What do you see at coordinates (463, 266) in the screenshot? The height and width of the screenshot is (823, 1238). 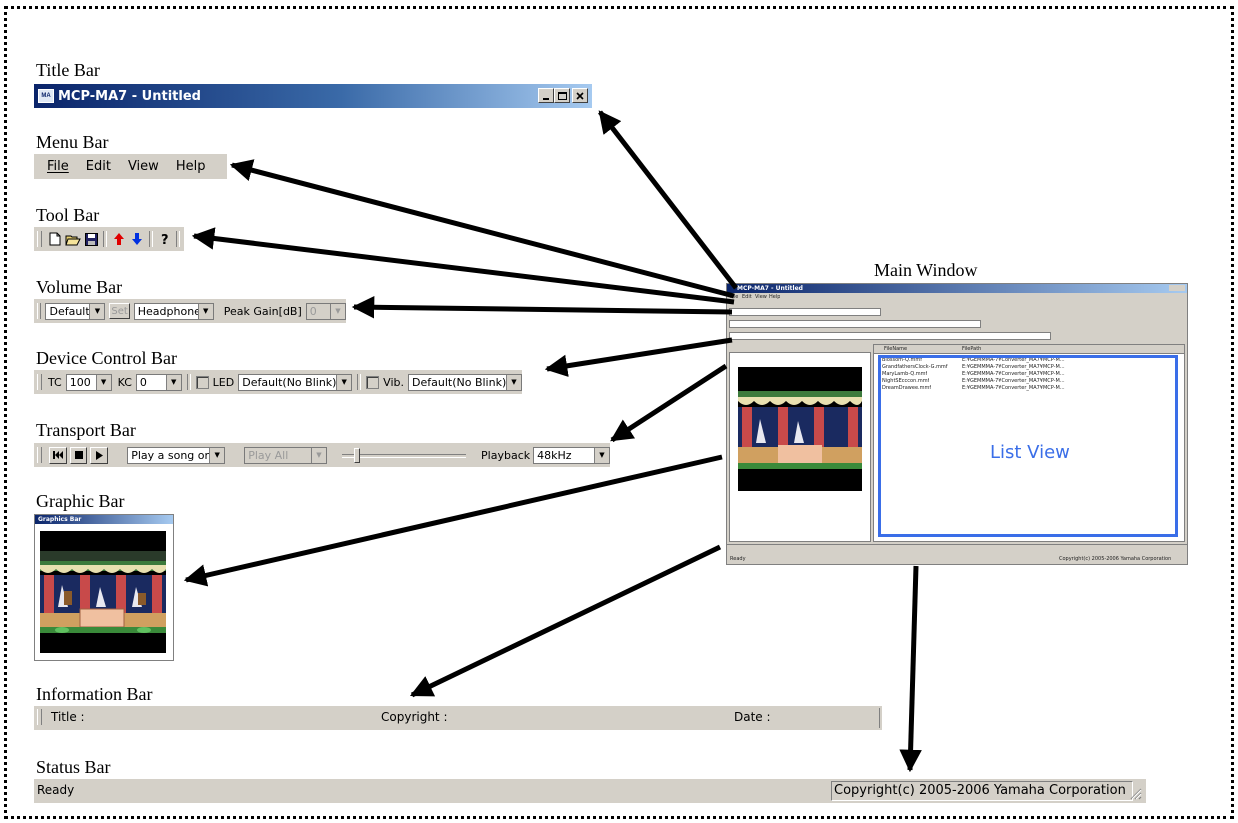 I see `arrow-to-tool-bar` at bounding box center [463, 266].